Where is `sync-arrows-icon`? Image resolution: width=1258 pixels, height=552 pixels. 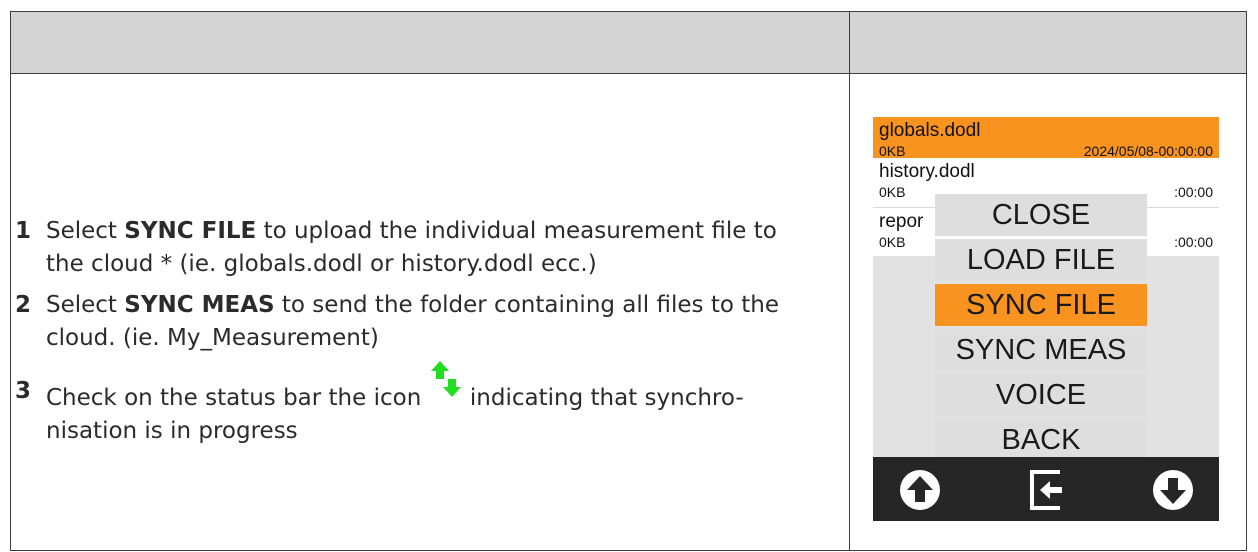
sync-arrows-icon is located at coordinates (445, 379).